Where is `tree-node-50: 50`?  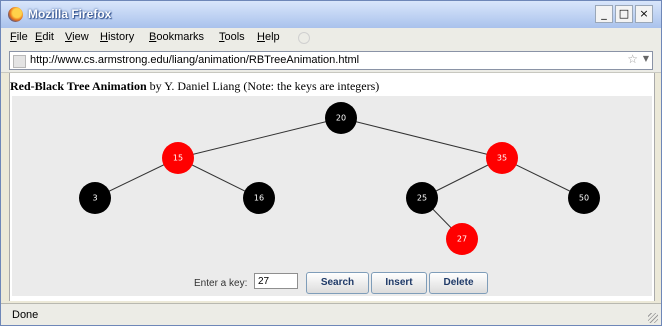
tree-node-50: 50 is located at coordinates (584, 198).